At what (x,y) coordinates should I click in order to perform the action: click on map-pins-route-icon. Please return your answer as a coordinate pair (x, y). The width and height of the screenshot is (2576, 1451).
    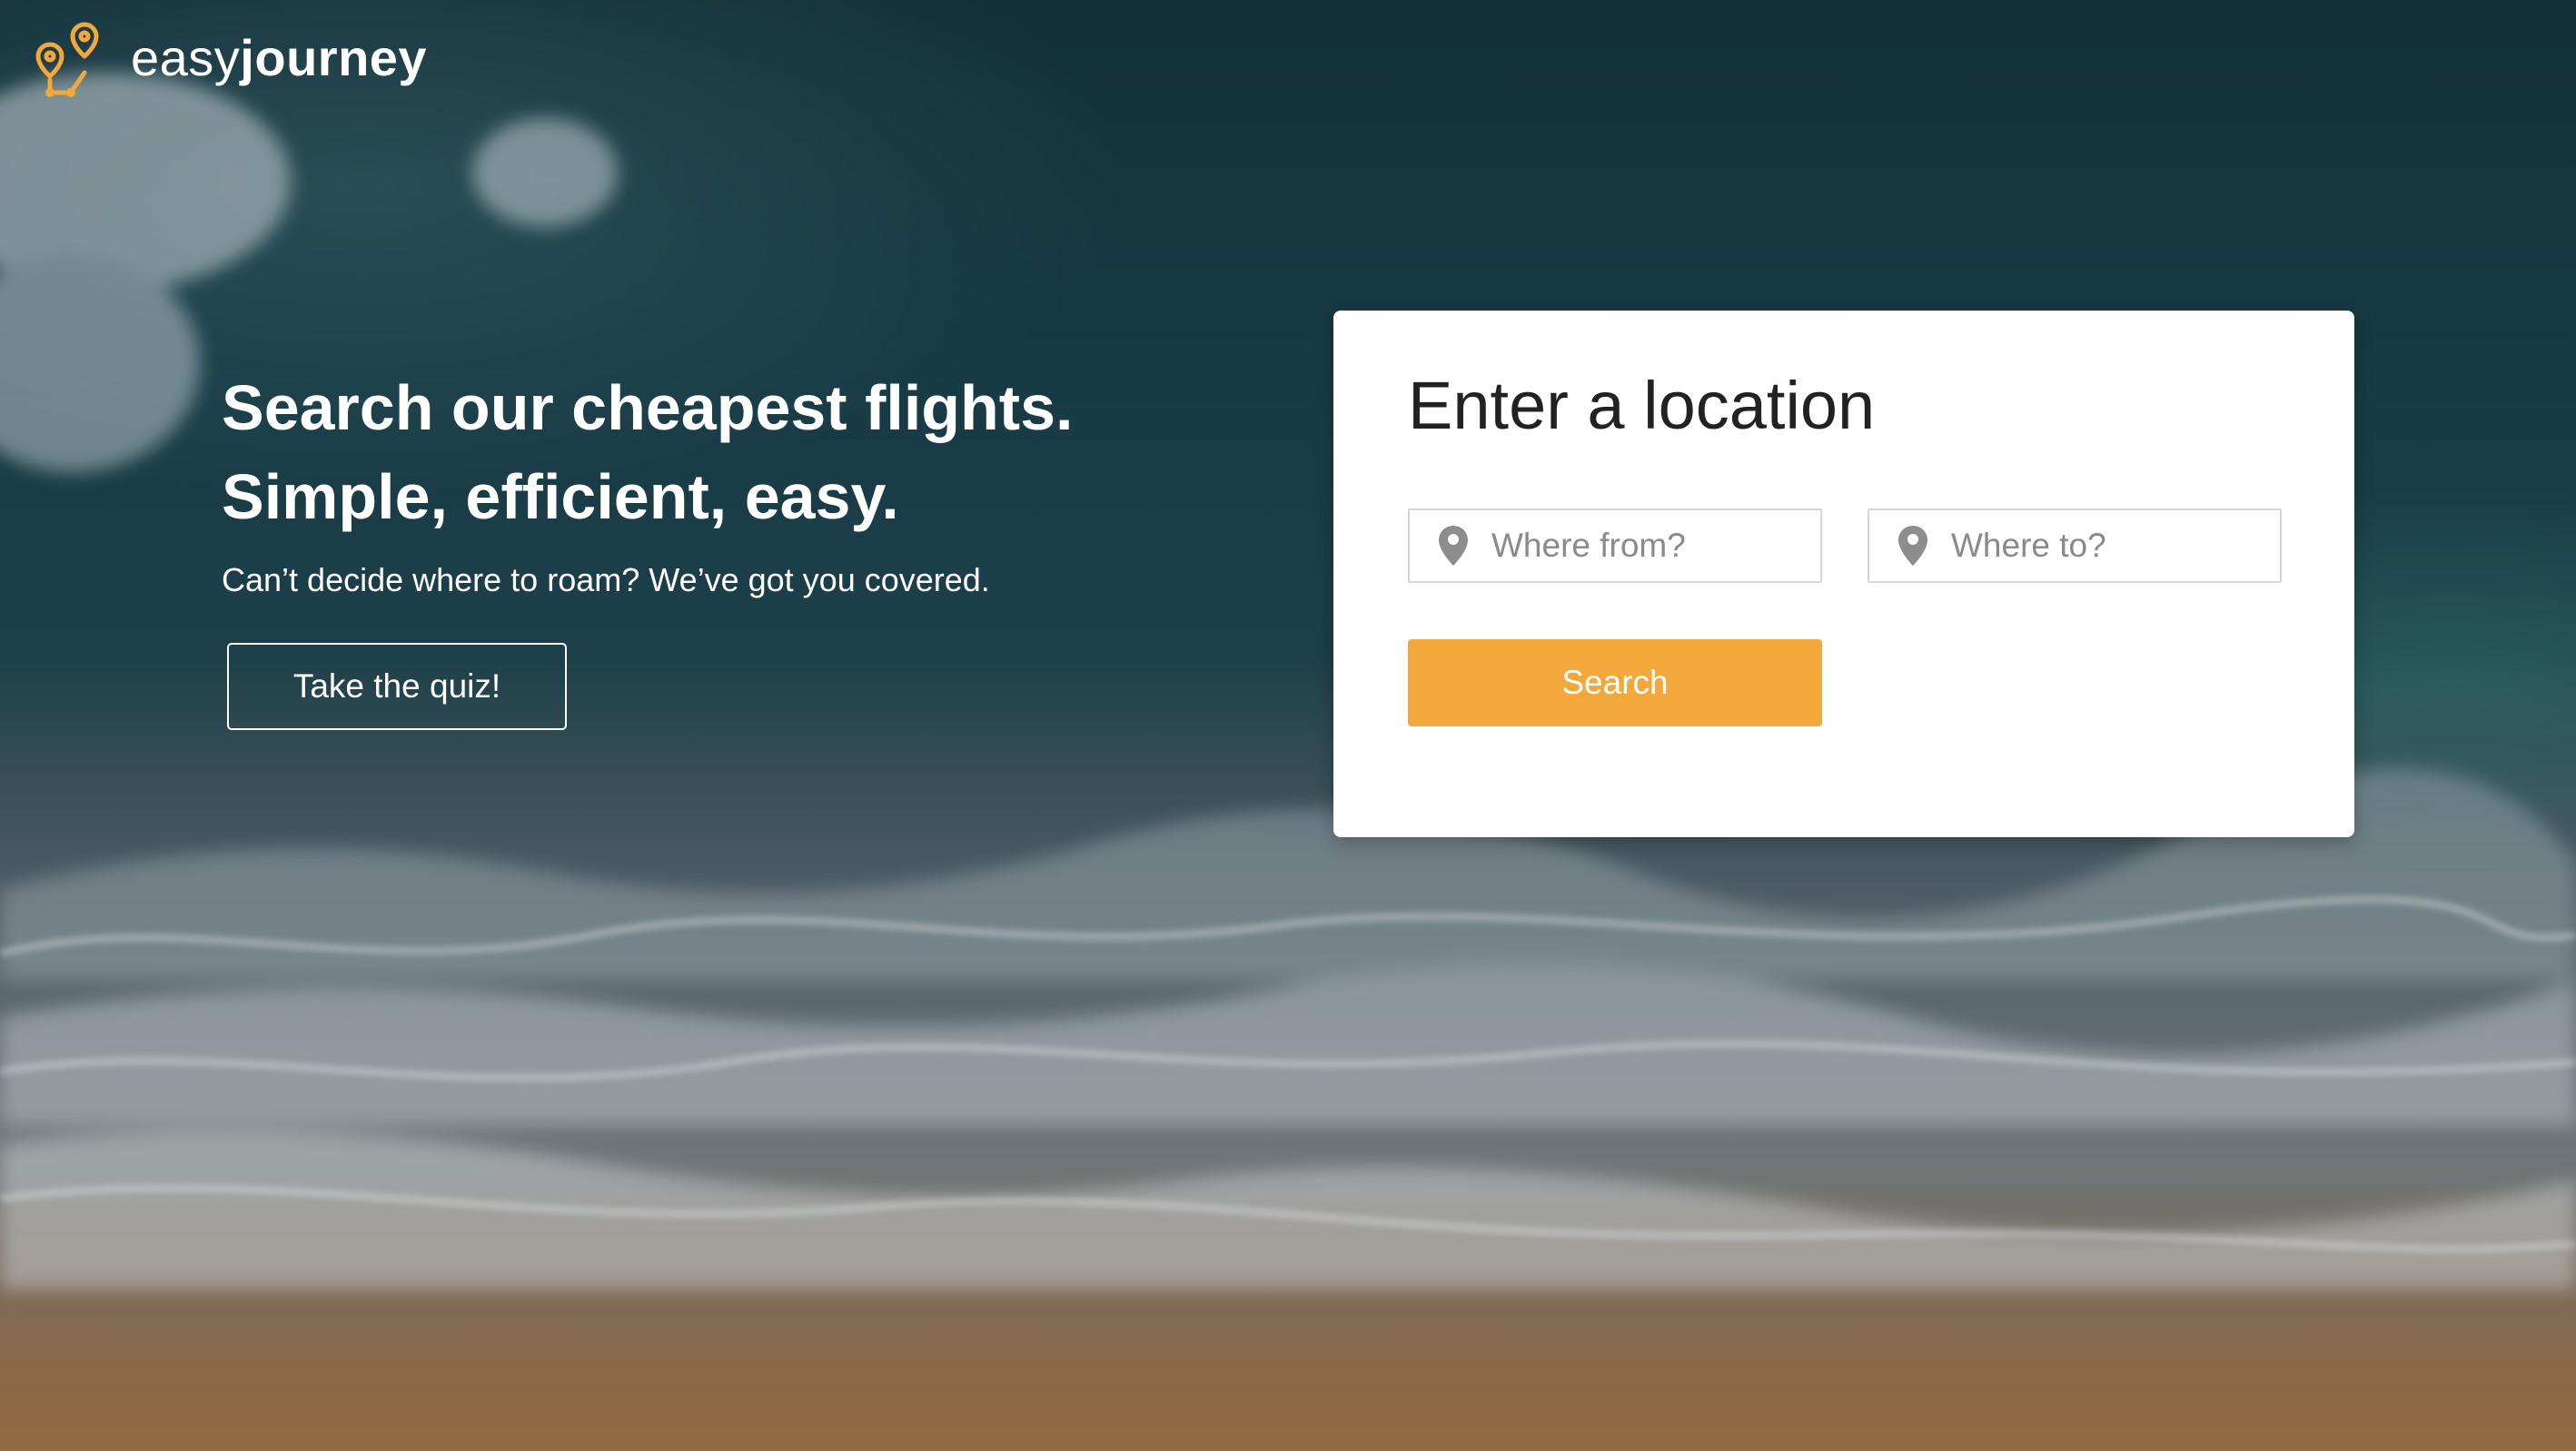
    Looking at the image, I should click on (67, 59).